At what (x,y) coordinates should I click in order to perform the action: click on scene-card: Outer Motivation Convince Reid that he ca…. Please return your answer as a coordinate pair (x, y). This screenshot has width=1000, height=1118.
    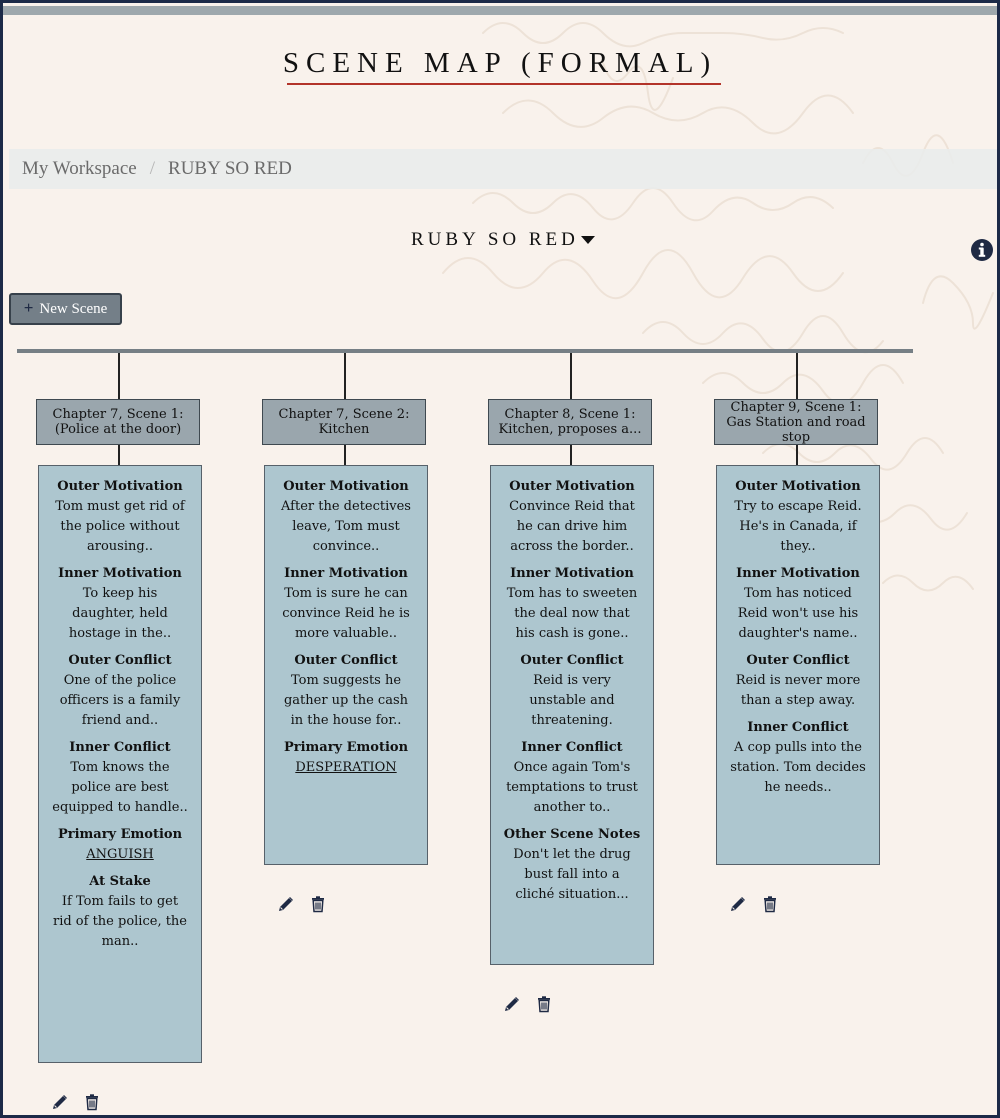
    Looking at the image, I should click on (572, 715).